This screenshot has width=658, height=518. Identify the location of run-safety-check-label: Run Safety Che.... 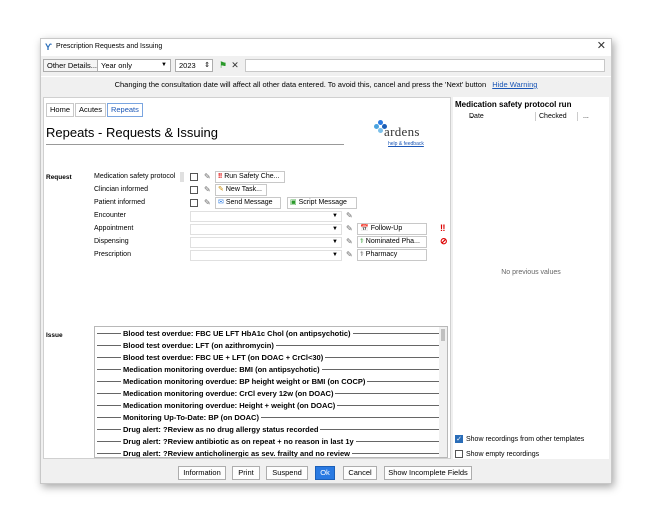
(252, 176).